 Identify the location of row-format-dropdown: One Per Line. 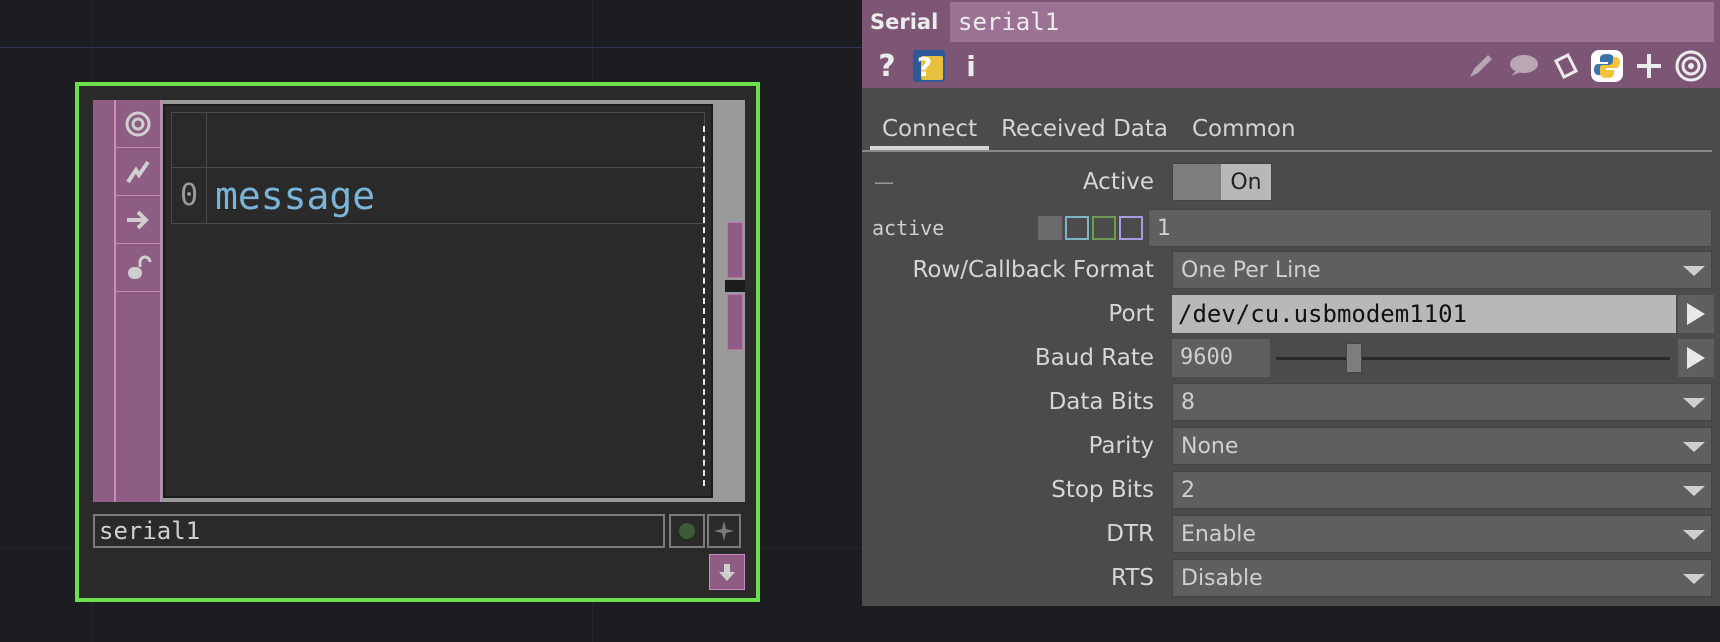
(1442, 270).